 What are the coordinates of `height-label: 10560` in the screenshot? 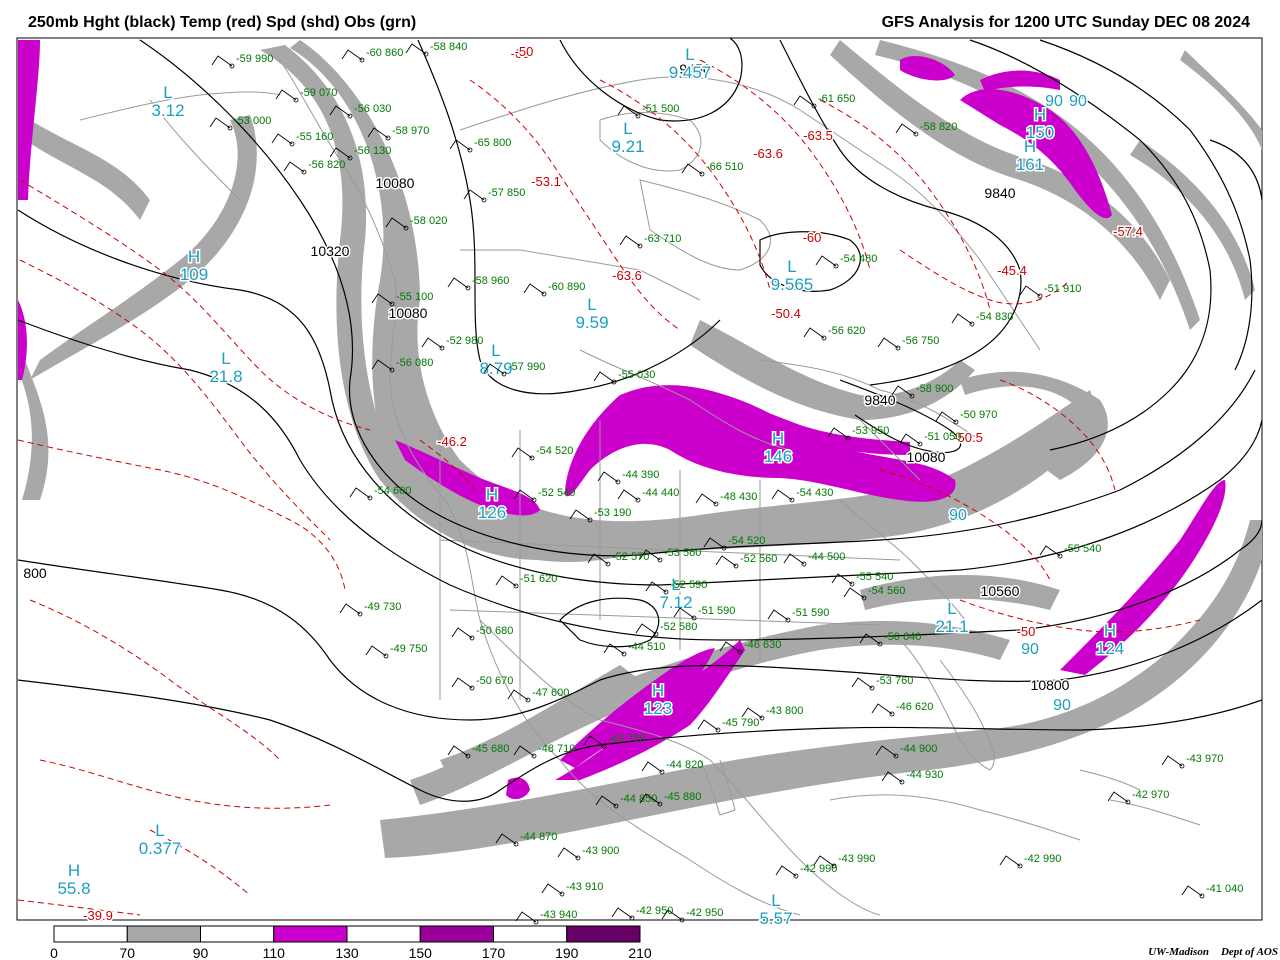 It's located at (1000, 591).